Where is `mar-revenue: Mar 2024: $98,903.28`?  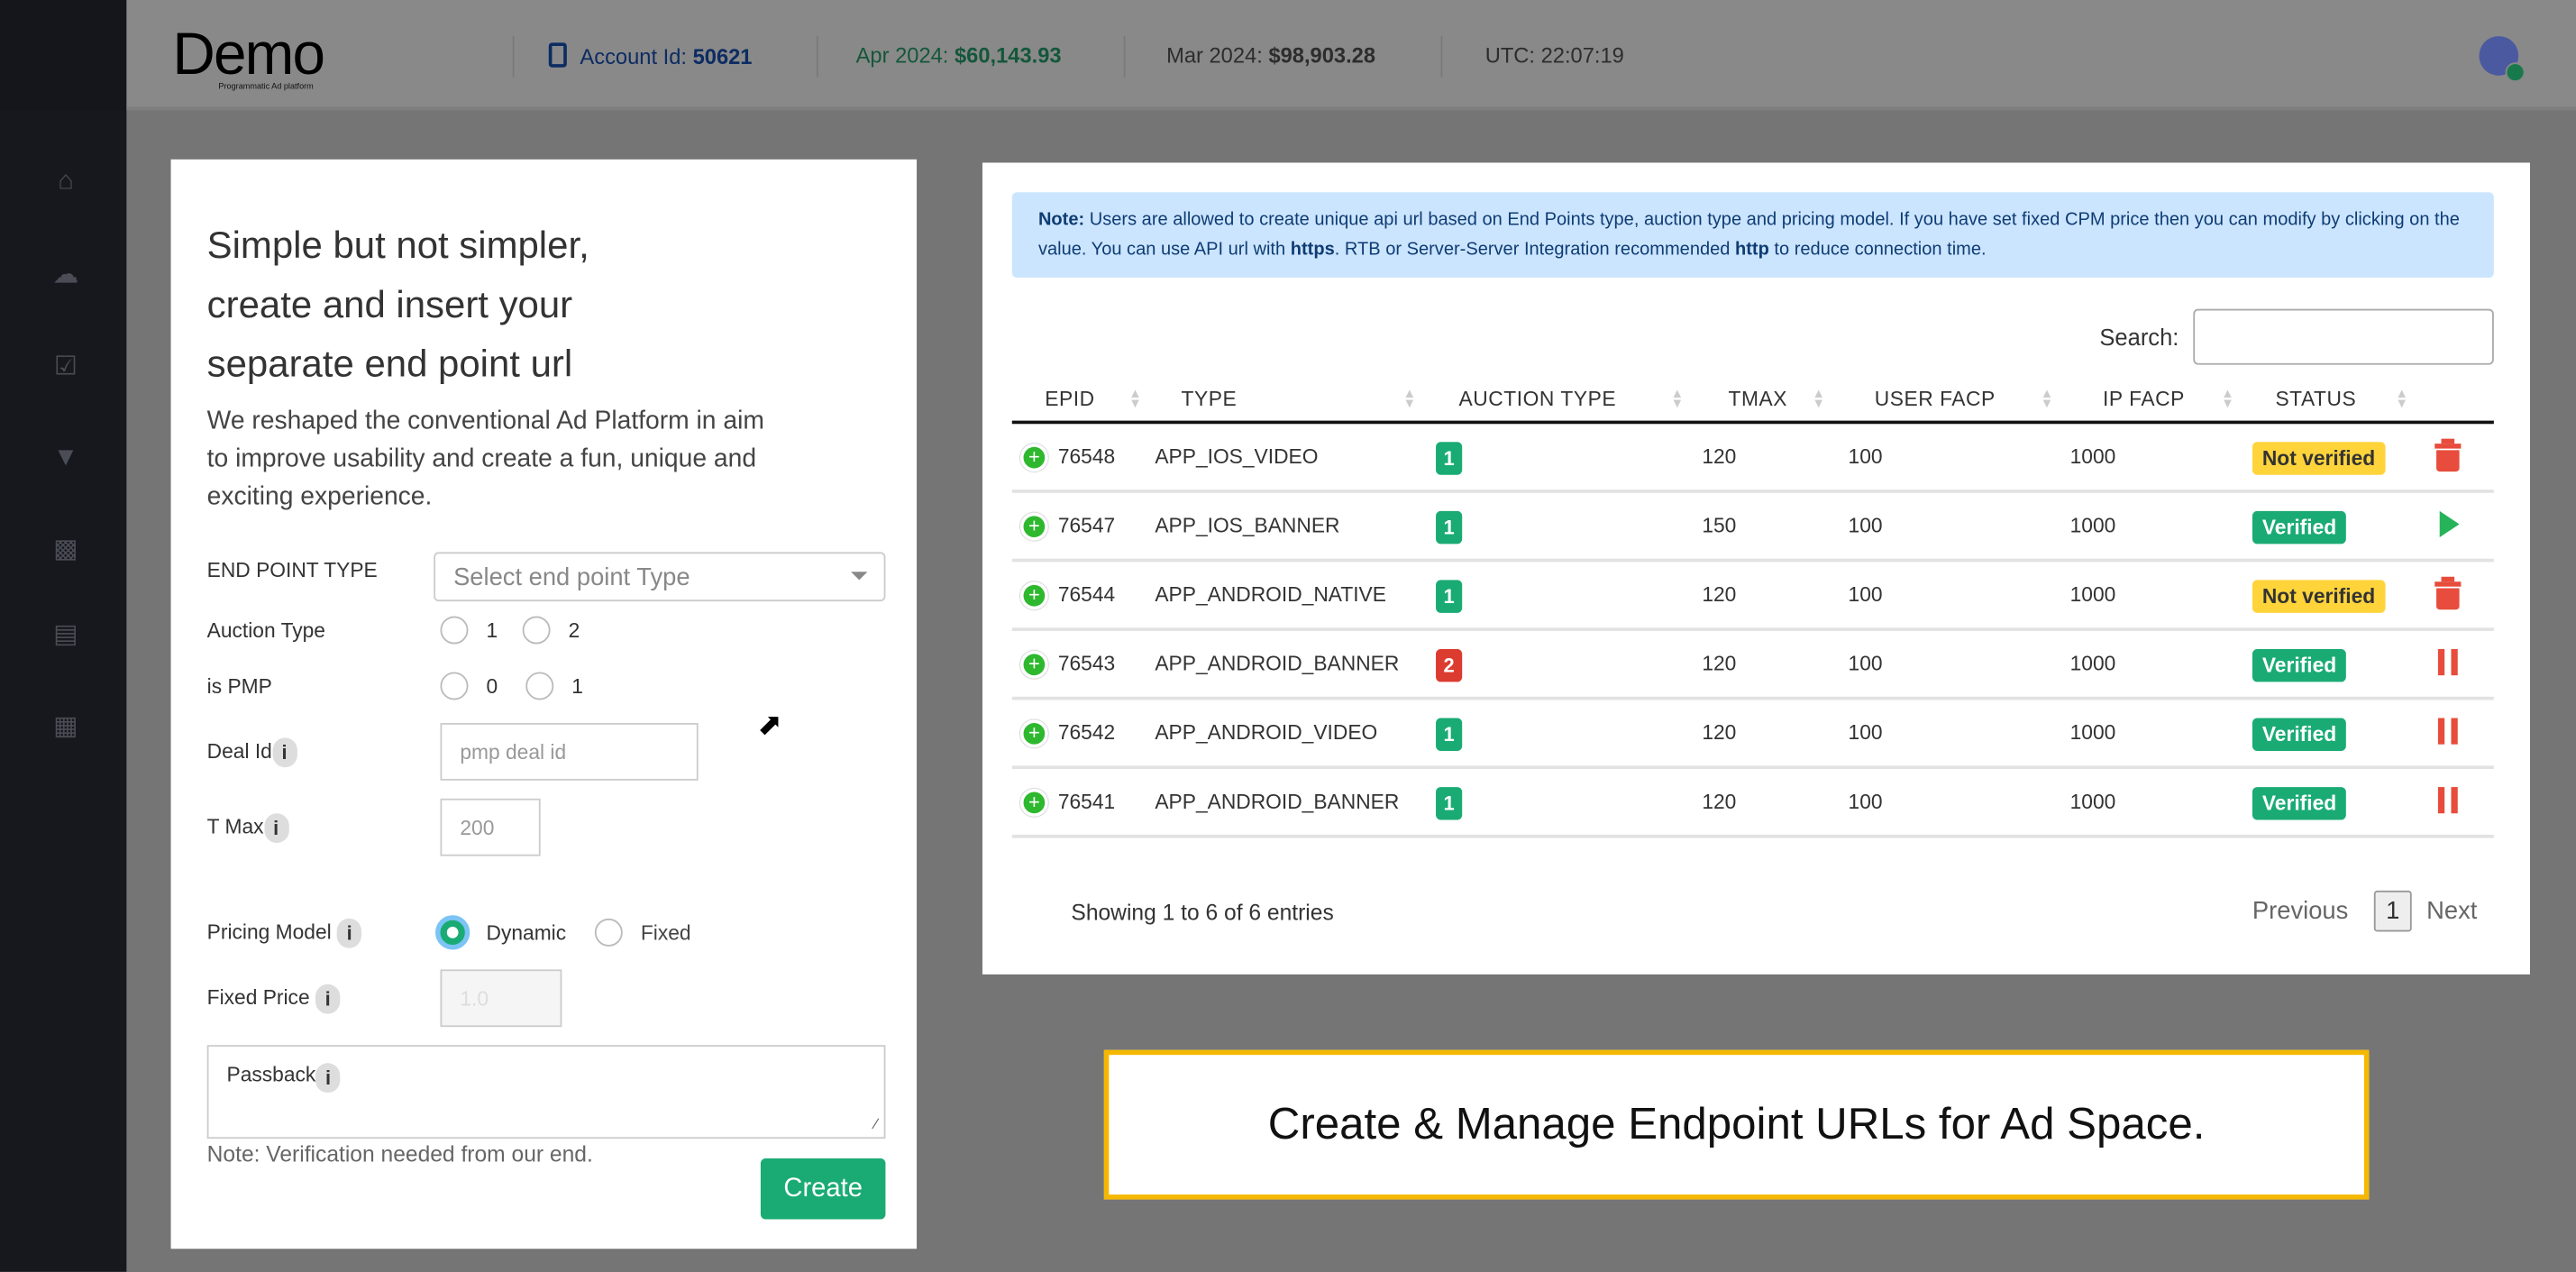
mar-revenue: Mar 2024: $98,903.28 is located at coordinates (1271, 55).